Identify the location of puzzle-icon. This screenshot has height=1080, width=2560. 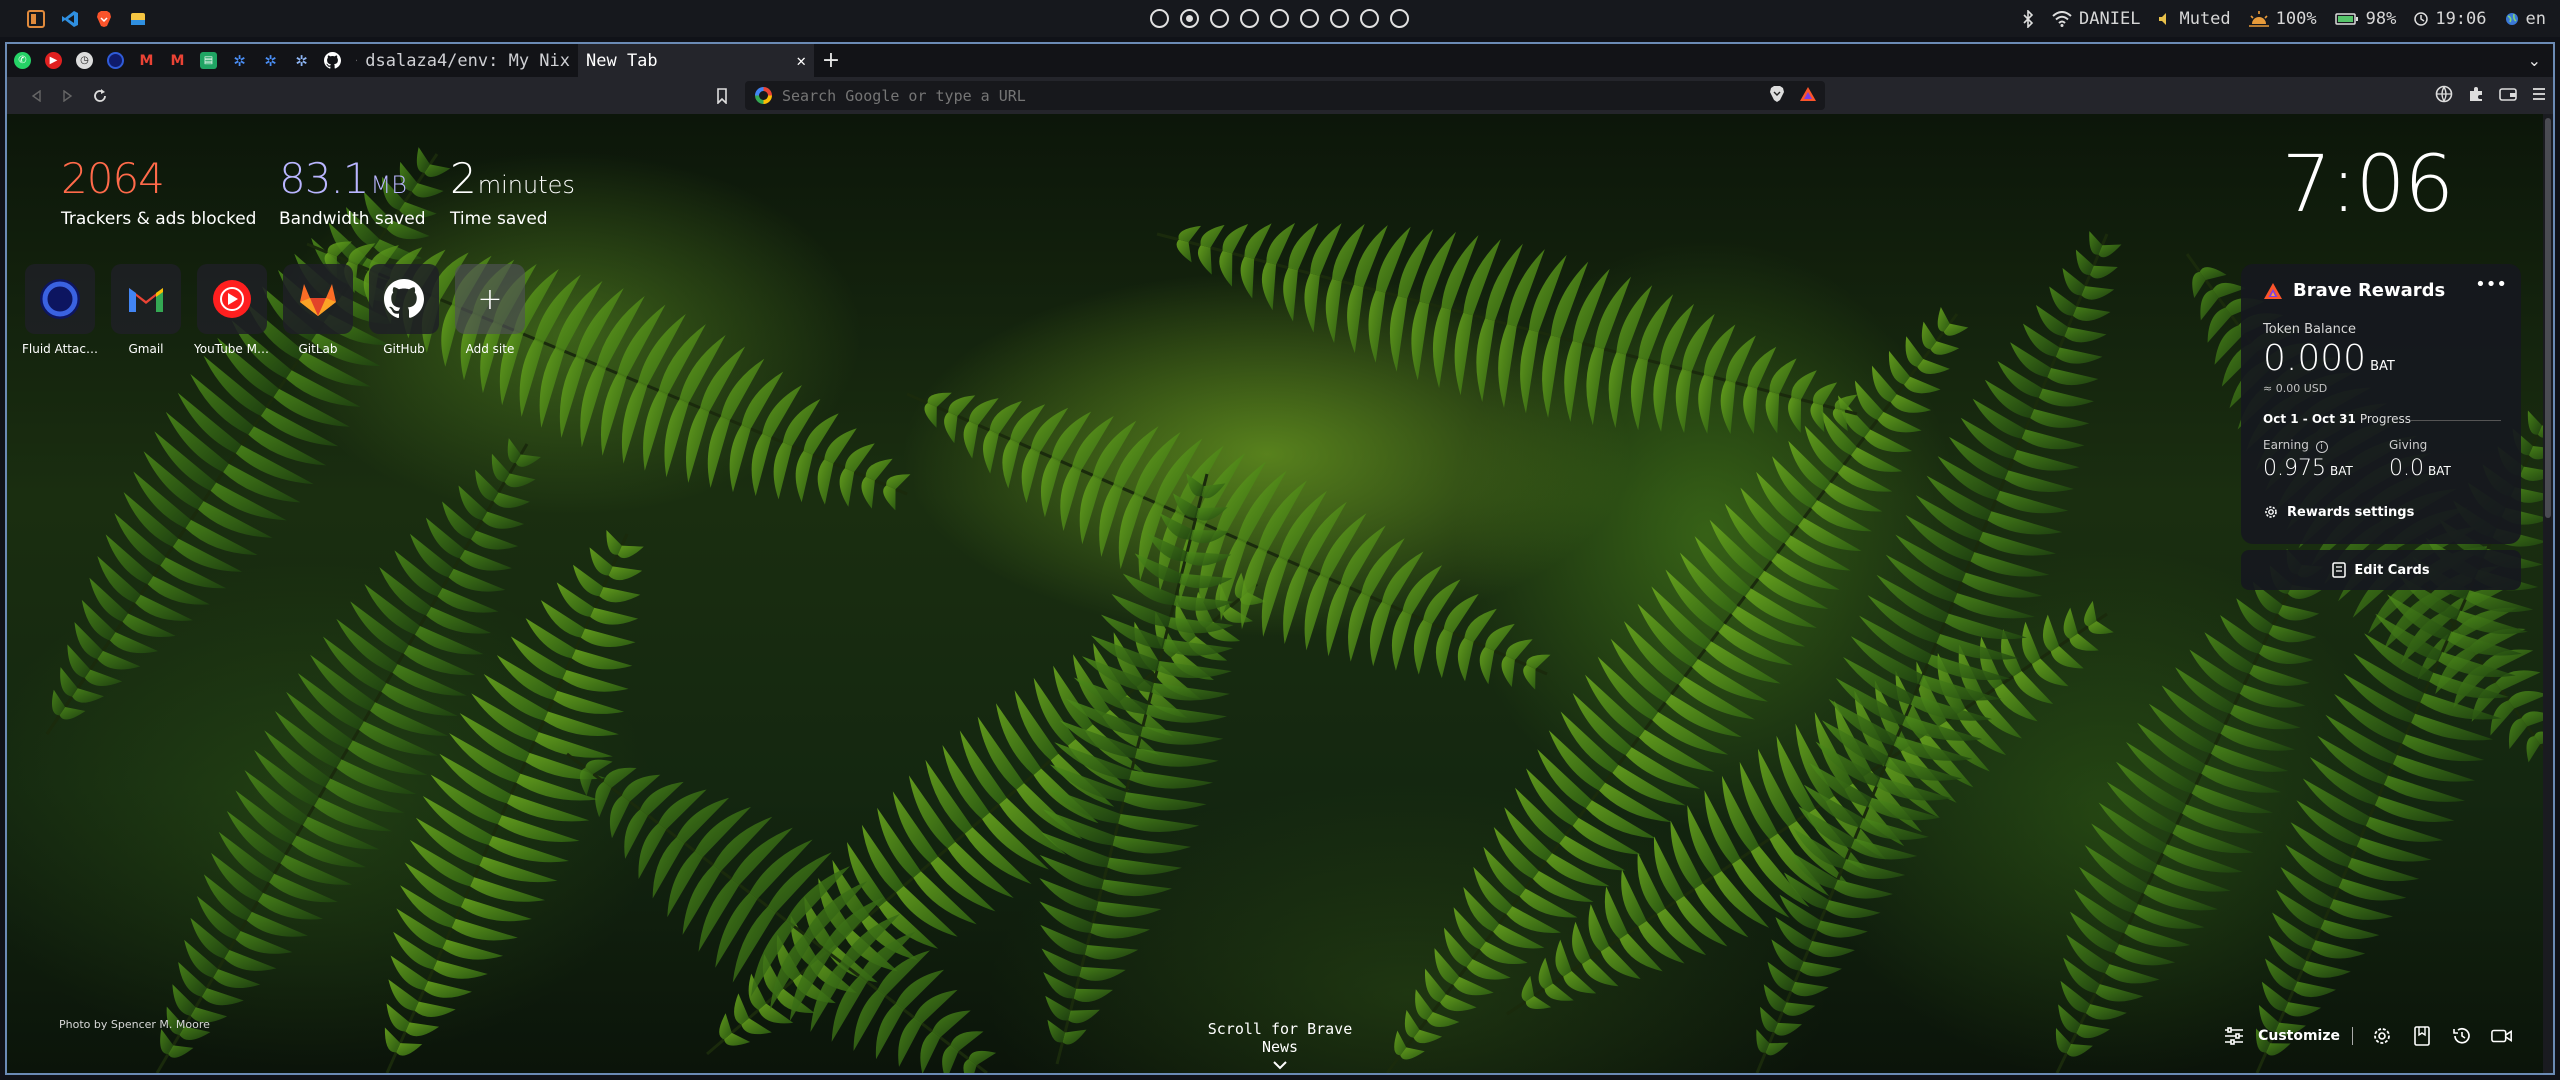
(2476, 93).